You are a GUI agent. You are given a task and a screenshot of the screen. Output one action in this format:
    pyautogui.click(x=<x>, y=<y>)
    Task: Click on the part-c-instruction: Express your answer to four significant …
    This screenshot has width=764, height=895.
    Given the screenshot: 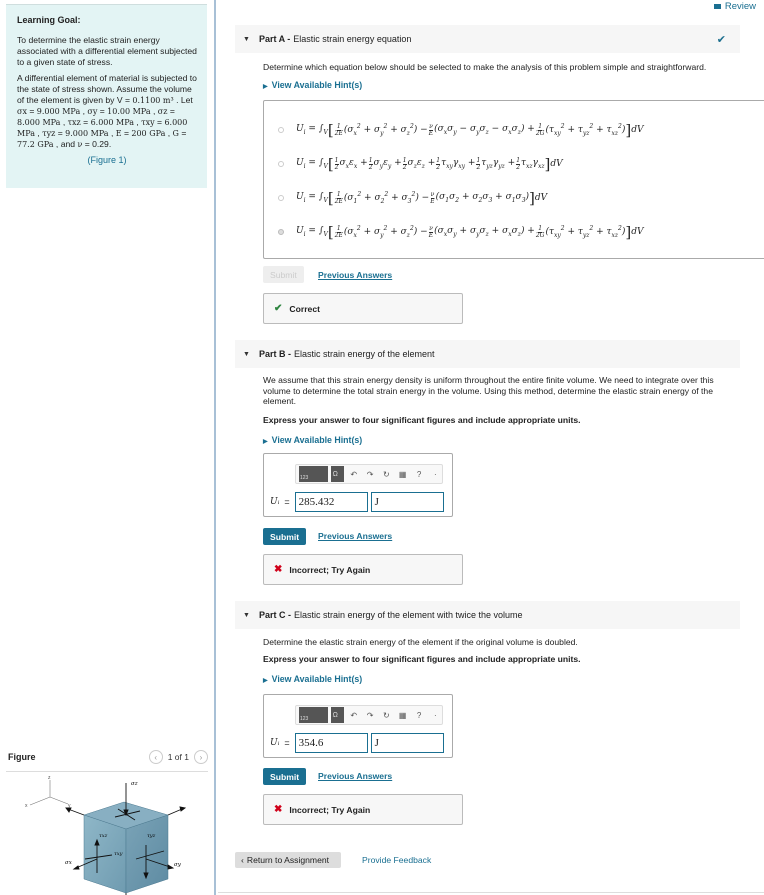 What is the action you would take?
    pyautogui.click(x=422, y=659)
    